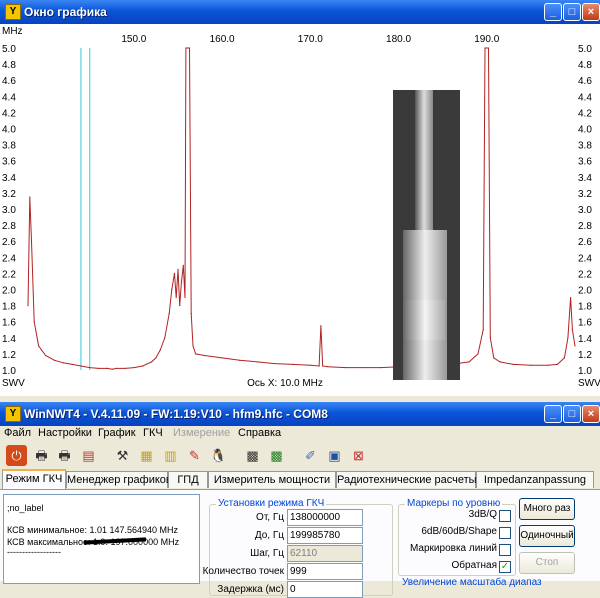 This screenshot has height=598, width=600. Describe the element at coordinates (259, 433) in the screenshot. I see `menu-help: Справка` at that location.